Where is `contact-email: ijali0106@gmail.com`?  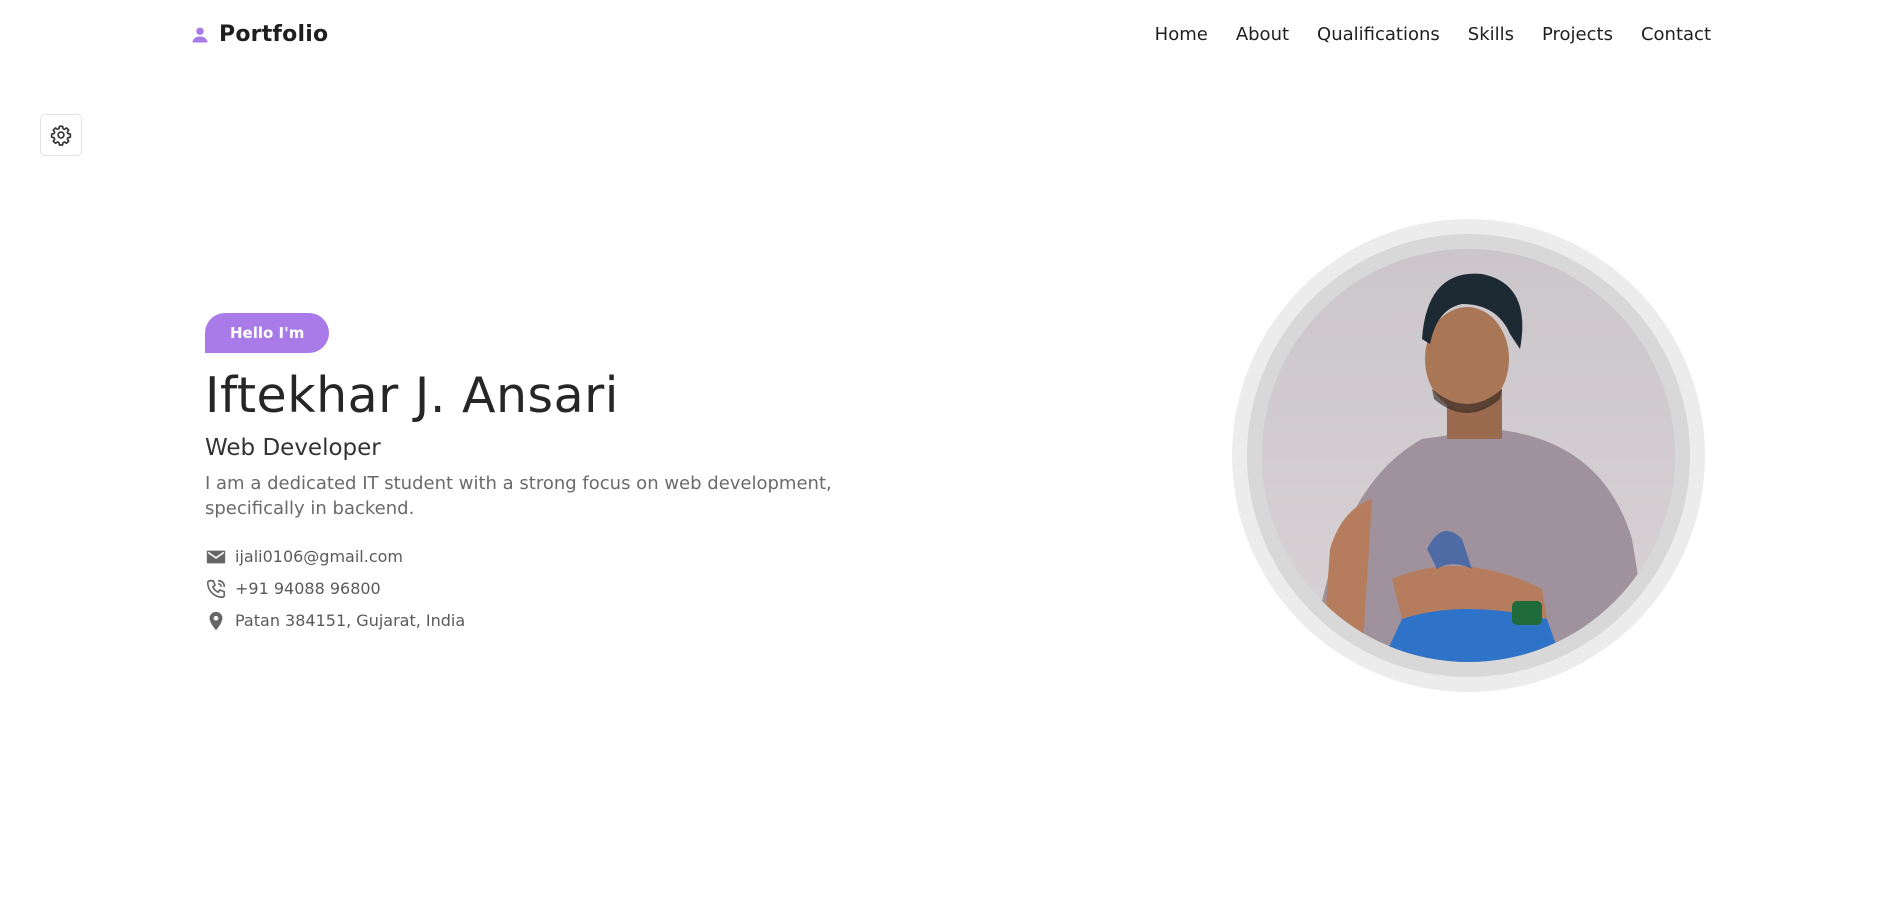 contact-email: ijali0106@gmail.com is located at coordinates (585, 557).